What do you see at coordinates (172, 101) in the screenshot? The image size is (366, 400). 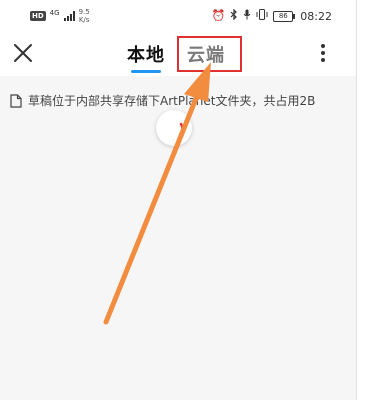 I see `storage-info-text: 草稿位于内部共享存储下ArtPlanet文件夹，共占用2B` at bounding box center [172, 101].